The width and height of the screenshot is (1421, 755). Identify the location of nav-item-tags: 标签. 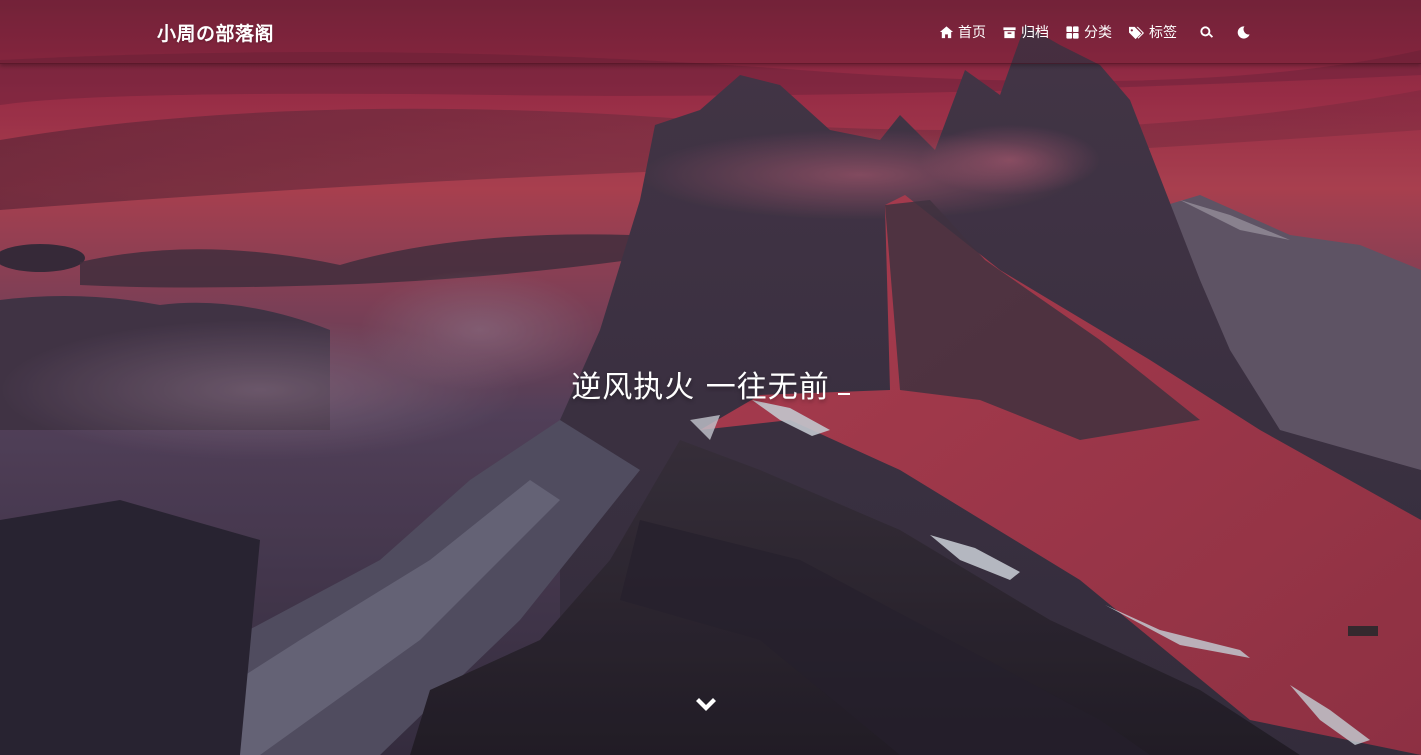
(1152, 32).